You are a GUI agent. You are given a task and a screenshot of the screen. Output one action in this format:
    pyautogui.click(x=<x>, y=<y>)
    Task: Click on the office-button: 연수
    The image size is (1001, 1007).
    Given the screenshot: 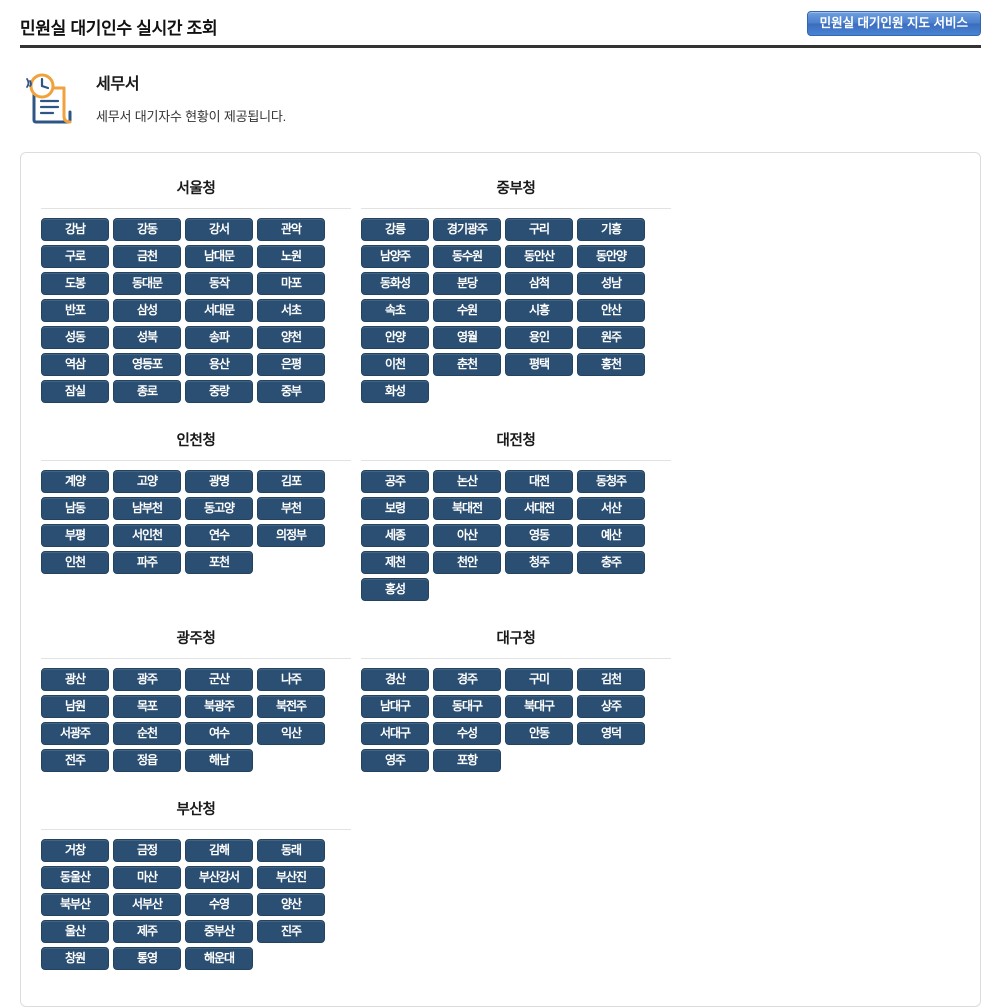 What is the action you would take?
    pyautogui.click(x=219, y=535)
    